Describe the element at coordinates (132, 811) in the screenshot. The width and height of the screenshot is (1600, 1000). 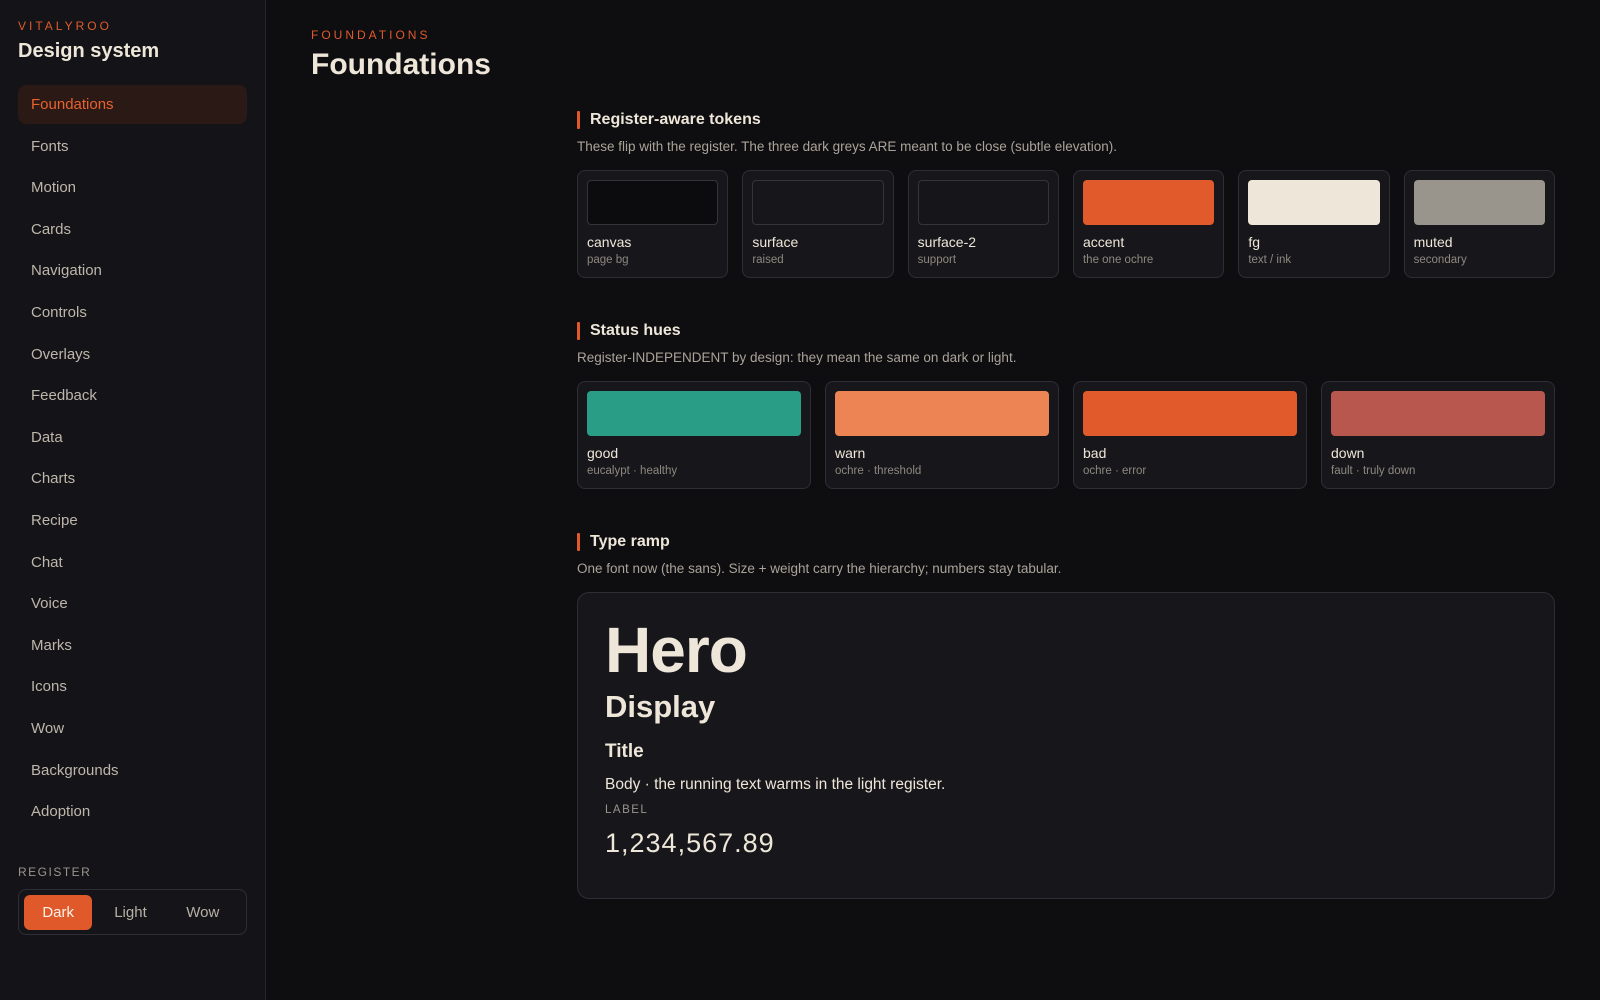
I see `sidebar-item-adoption: Adoption` at that location.